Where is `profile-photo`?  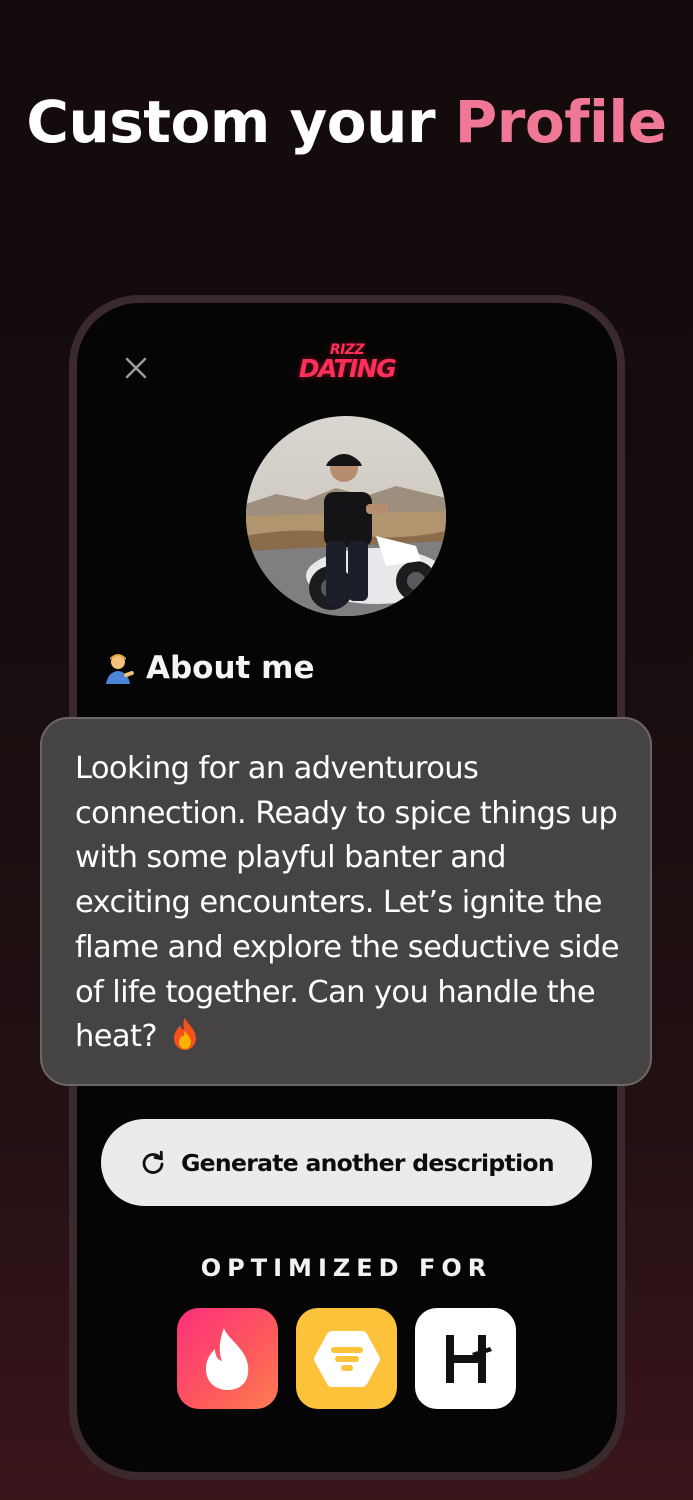
profile-photo is located at coordinates (346, 516).